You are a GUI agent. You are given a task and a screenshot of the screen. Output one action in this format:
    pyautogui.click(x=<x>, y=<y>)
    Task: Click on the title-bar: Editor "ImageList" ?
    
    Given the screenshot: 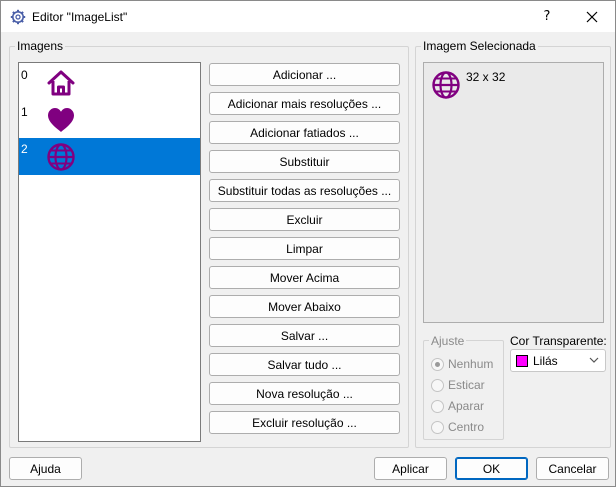 What is the action you would take?
    pyautogui.click(x=308, y=16)
    